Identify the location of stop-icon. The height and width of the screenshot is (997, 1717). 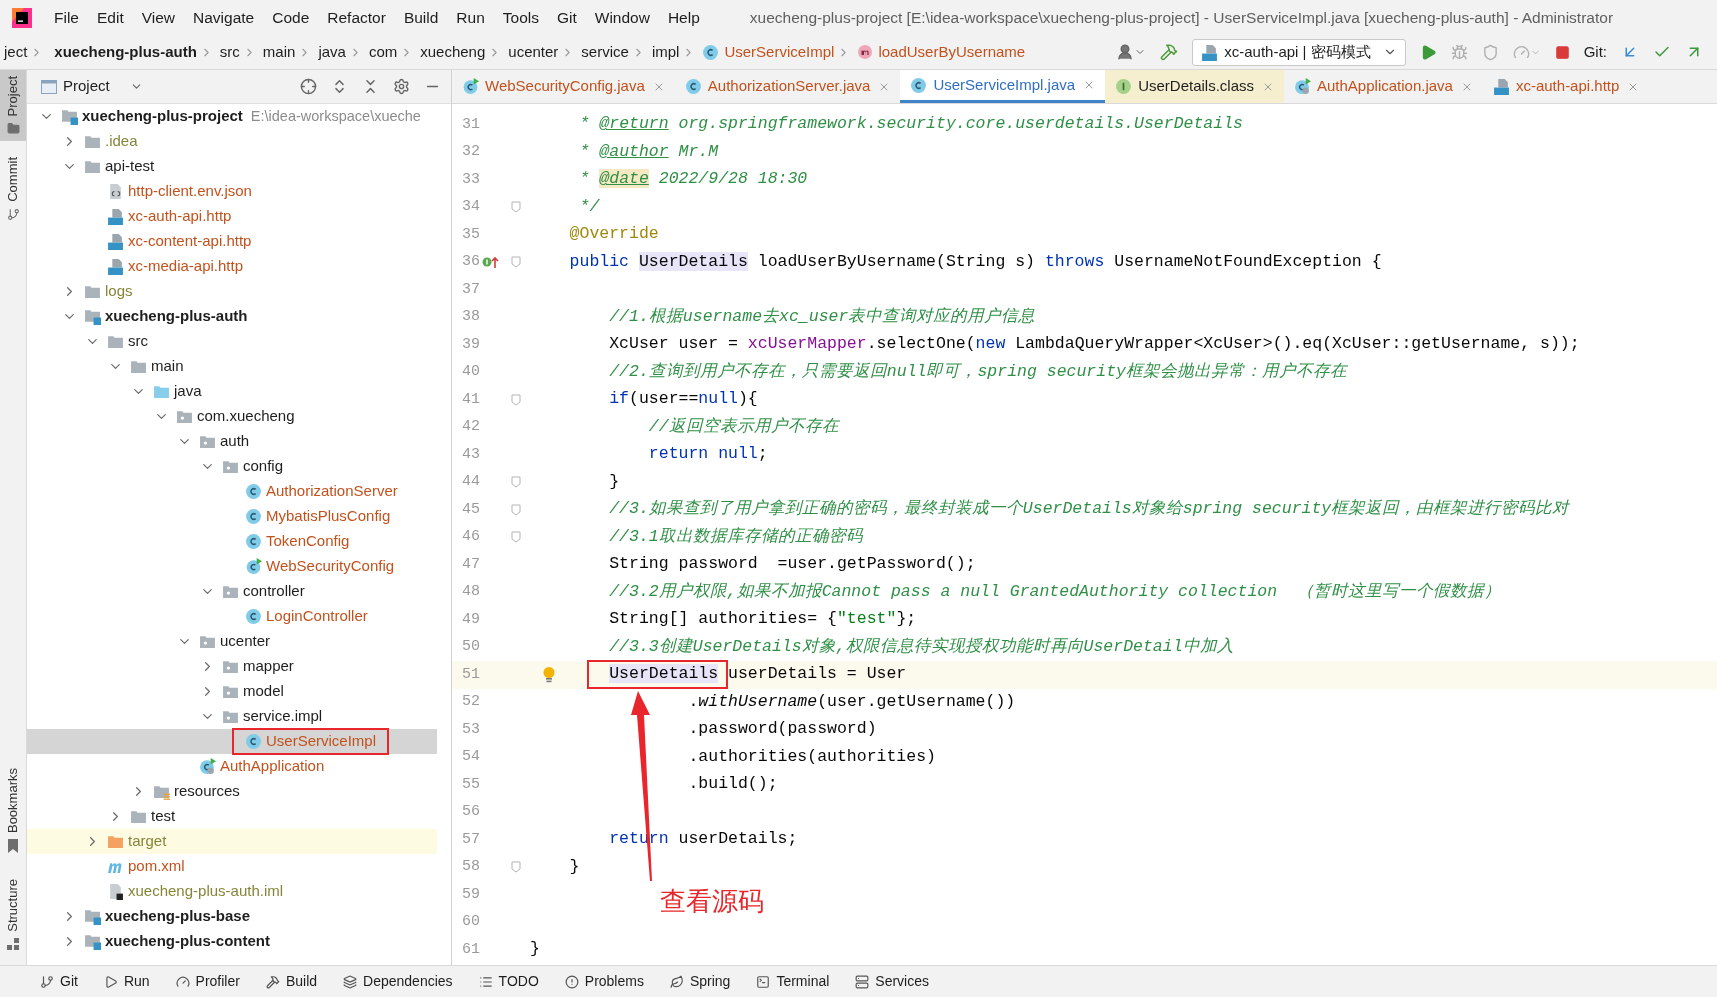
(1562, 52).